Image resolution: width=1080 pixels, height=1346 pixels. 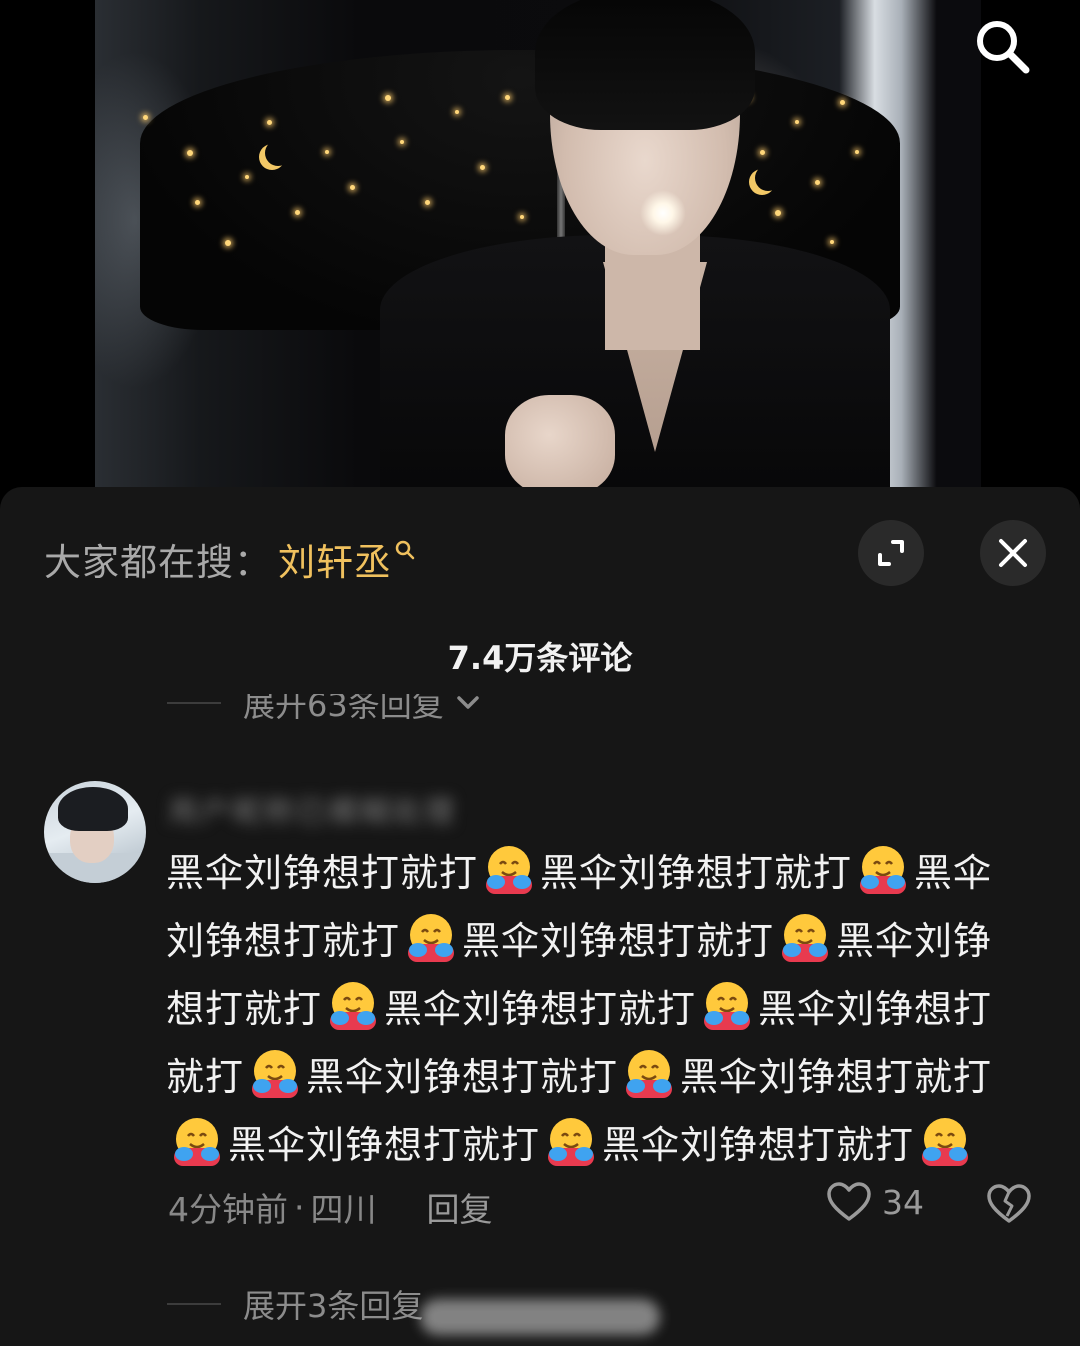 What do you see at coordinates (467, 702) in the screenshot?
I see `chevron-down-icon` at bounding box center [467, 702].